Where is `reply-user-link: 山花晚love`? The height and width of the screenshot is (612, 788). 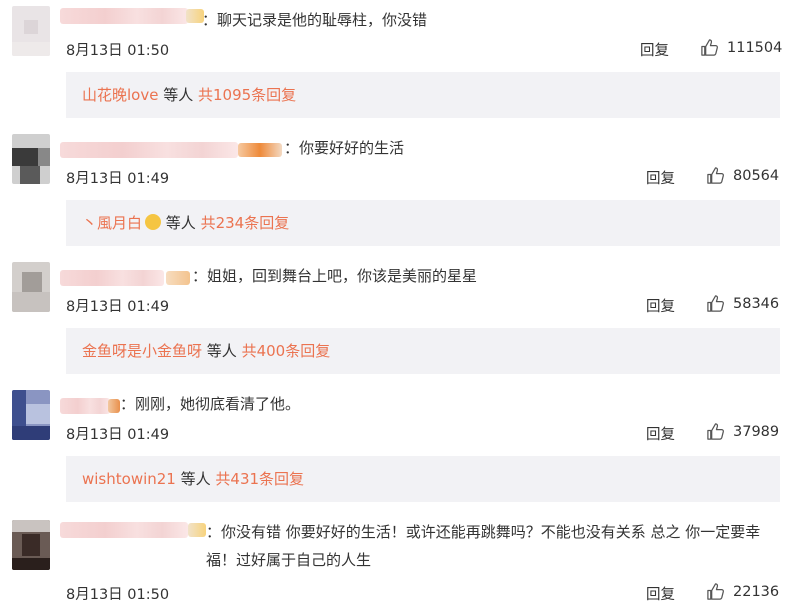
reply-user-link: 山花晚love is located at coordinates (120, 95).